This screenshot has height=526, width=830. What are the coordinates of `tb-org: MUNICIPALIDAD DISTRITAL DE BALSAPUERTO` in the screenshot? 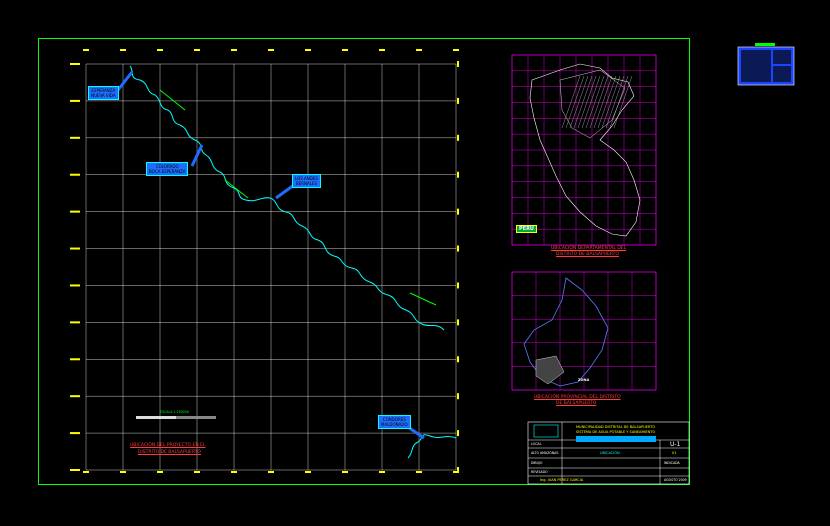 It's located at (616, 427).